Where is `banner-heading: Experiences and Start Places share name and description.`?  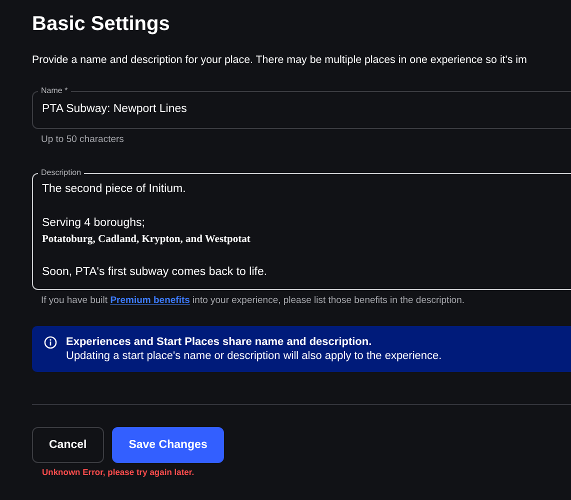
banner-heading: Experiences and Start Places share name and description. is located at coordinates (219, 342).